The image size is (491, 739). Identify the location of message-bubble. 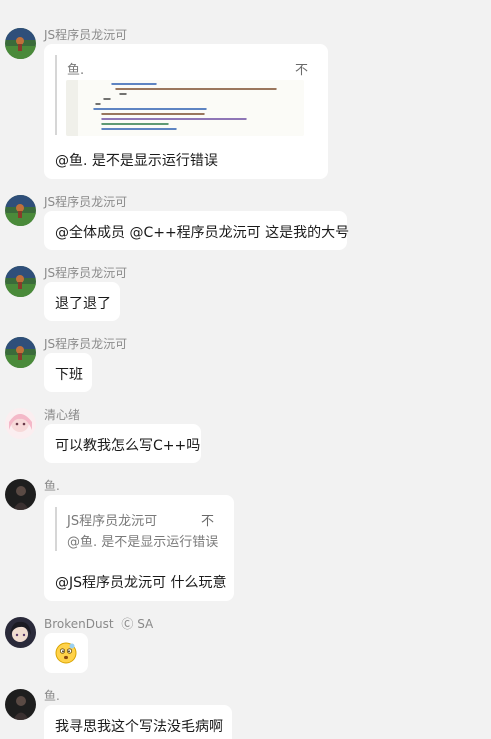
(66, 653).